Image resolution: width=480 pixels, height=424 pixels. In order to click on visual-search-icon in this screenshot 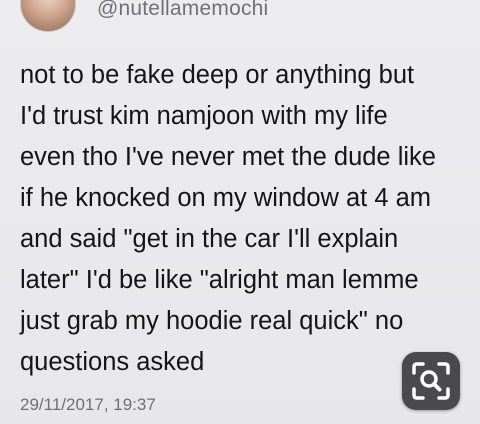, I will do `click(431, 381)`.